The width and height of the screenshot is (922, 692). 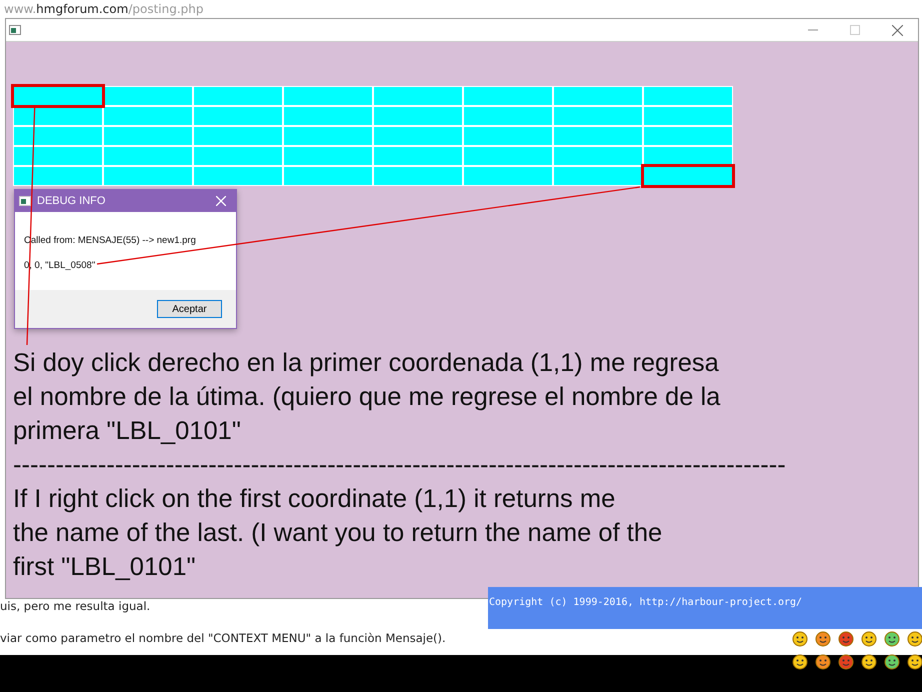 I want to click on spanish-note: Si doy click derecho en la primer coordenada (1,1) me regresa el nombre de la útima. (quiero que me regrese el nombre de la primera "LBL_0101", so click(x=367, y=397).